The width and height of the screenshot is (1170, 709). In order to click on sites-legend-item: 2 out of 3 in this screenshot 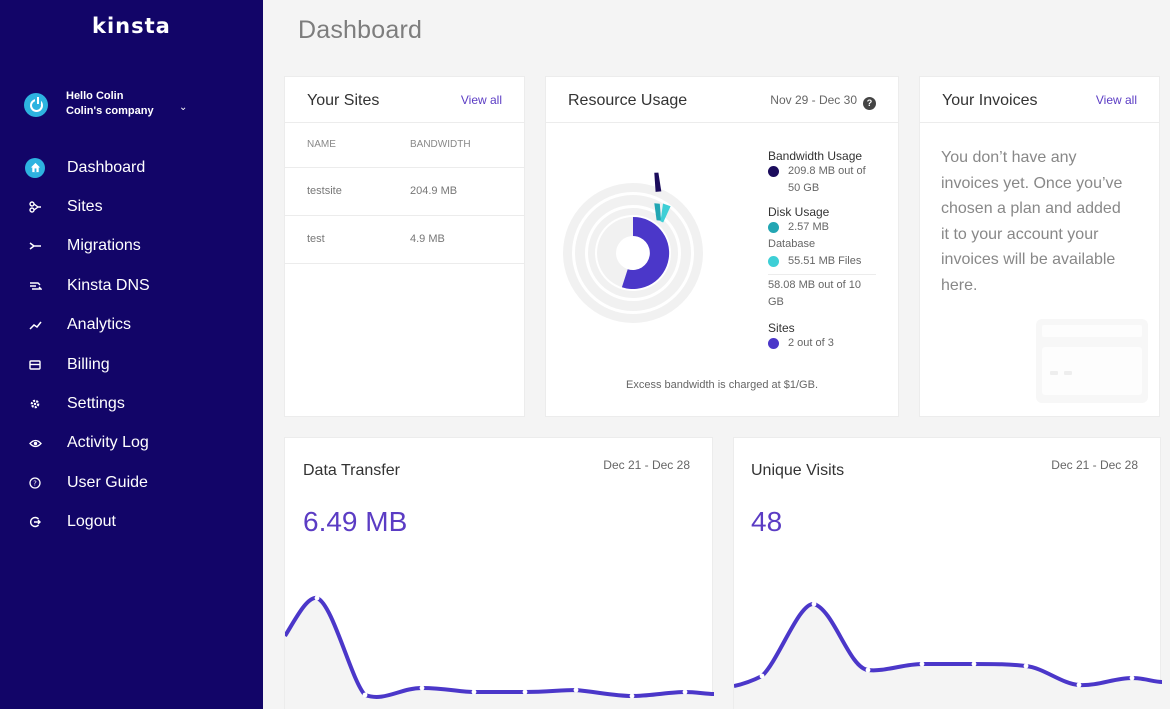, I will do `click(822, 343)`.